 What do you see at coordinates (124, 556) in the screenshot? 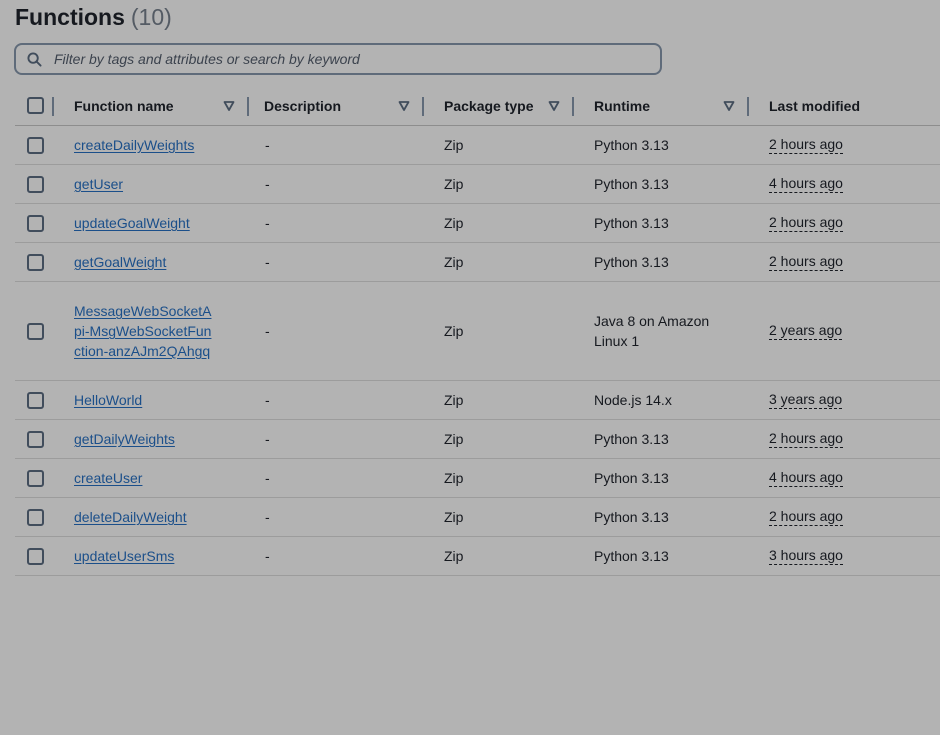
I see `function-link: updateUserSms` at bounding box center [124, 556].